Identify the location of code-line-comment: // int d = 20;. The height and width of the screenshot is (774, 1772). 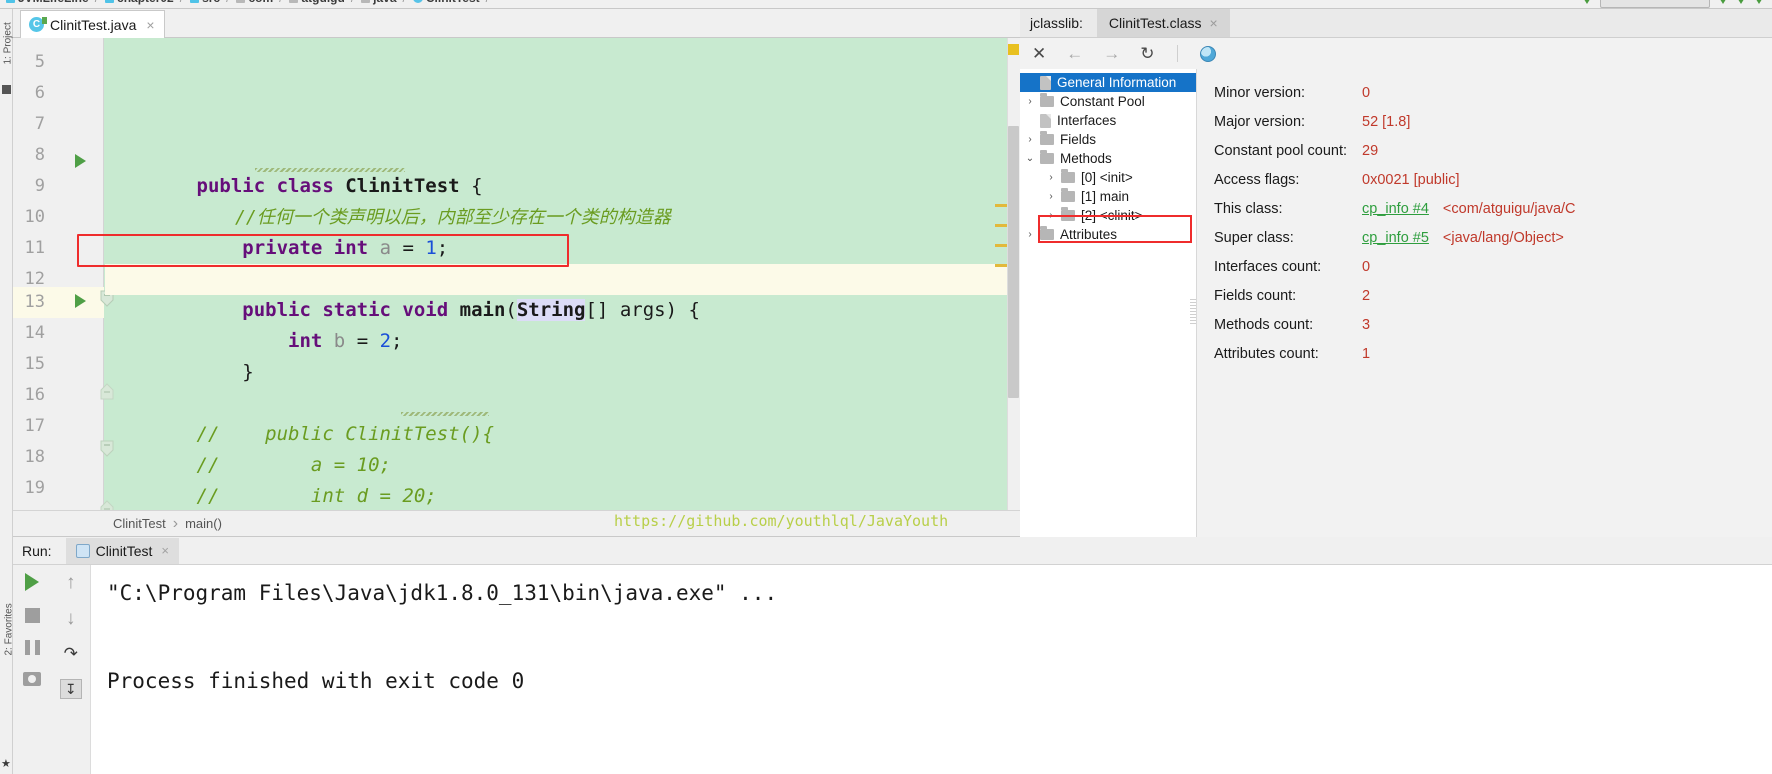
(562, 478).